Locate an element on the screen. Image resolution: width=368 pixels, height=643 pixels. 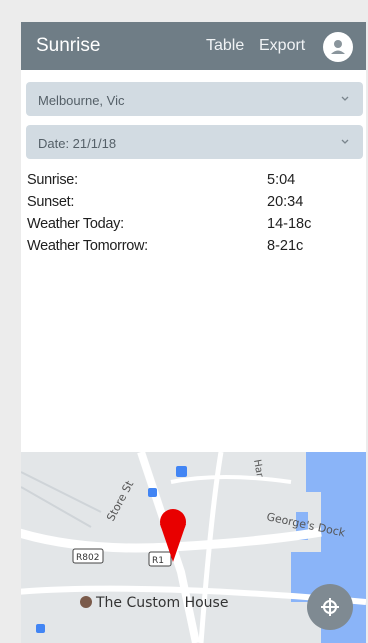
info-label: Sunset: is located at coordinates (51, 202).